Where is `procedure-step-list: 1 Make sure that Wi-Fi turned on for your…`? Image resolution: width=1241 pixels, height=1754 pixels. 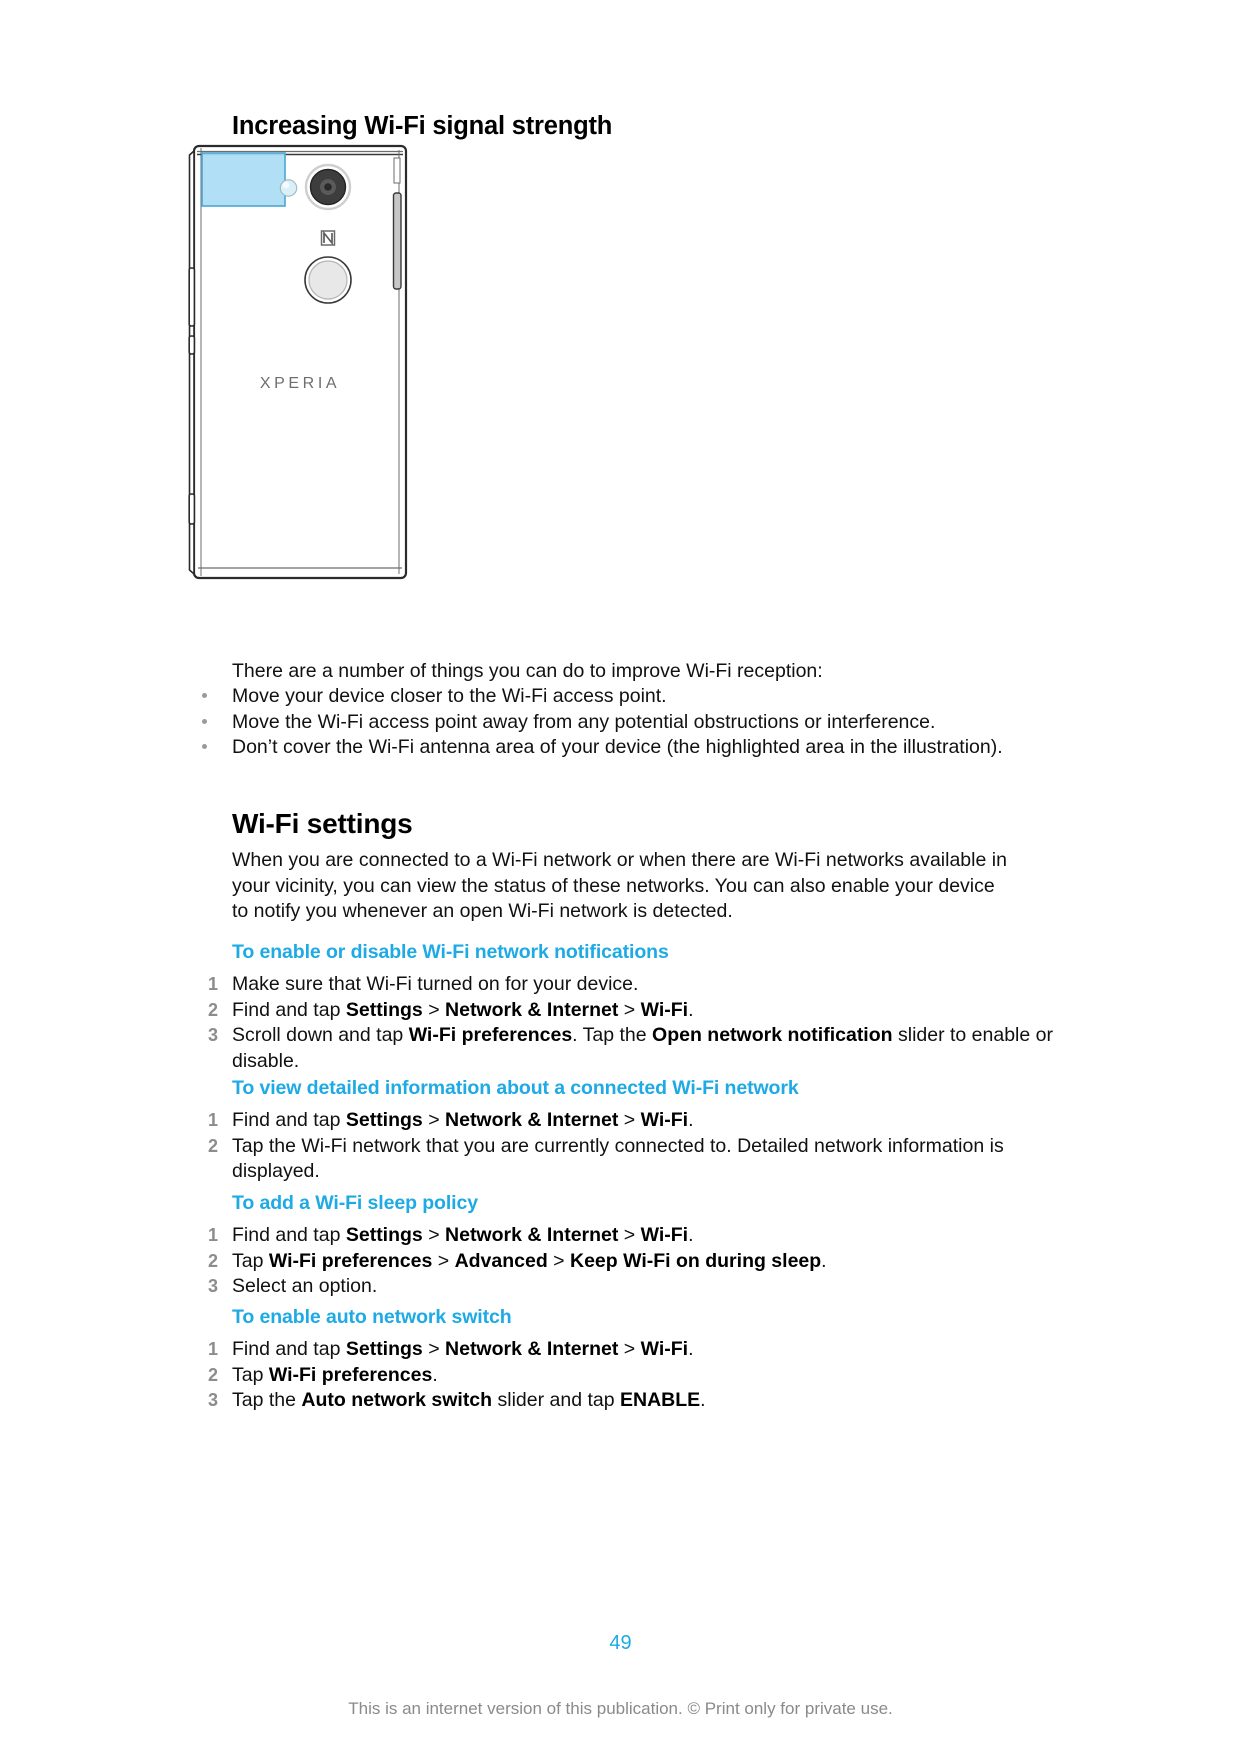 procedure-step-list: 1 Make sure that Wi-Fi turned on for your… is located at coordinates (641, 1023).